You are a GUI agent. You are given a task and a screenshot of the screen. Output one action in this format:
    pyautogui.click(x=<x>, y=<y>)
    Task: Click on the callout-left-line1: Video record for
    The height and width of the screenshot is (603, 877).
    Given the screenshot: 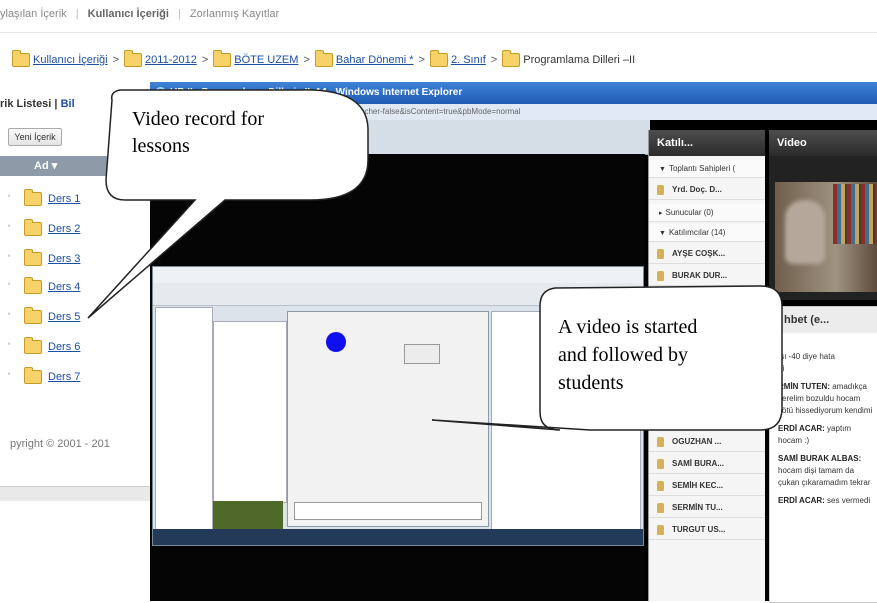 What is the action you would take?
    pyautogui.click(x=198, y=119)
    